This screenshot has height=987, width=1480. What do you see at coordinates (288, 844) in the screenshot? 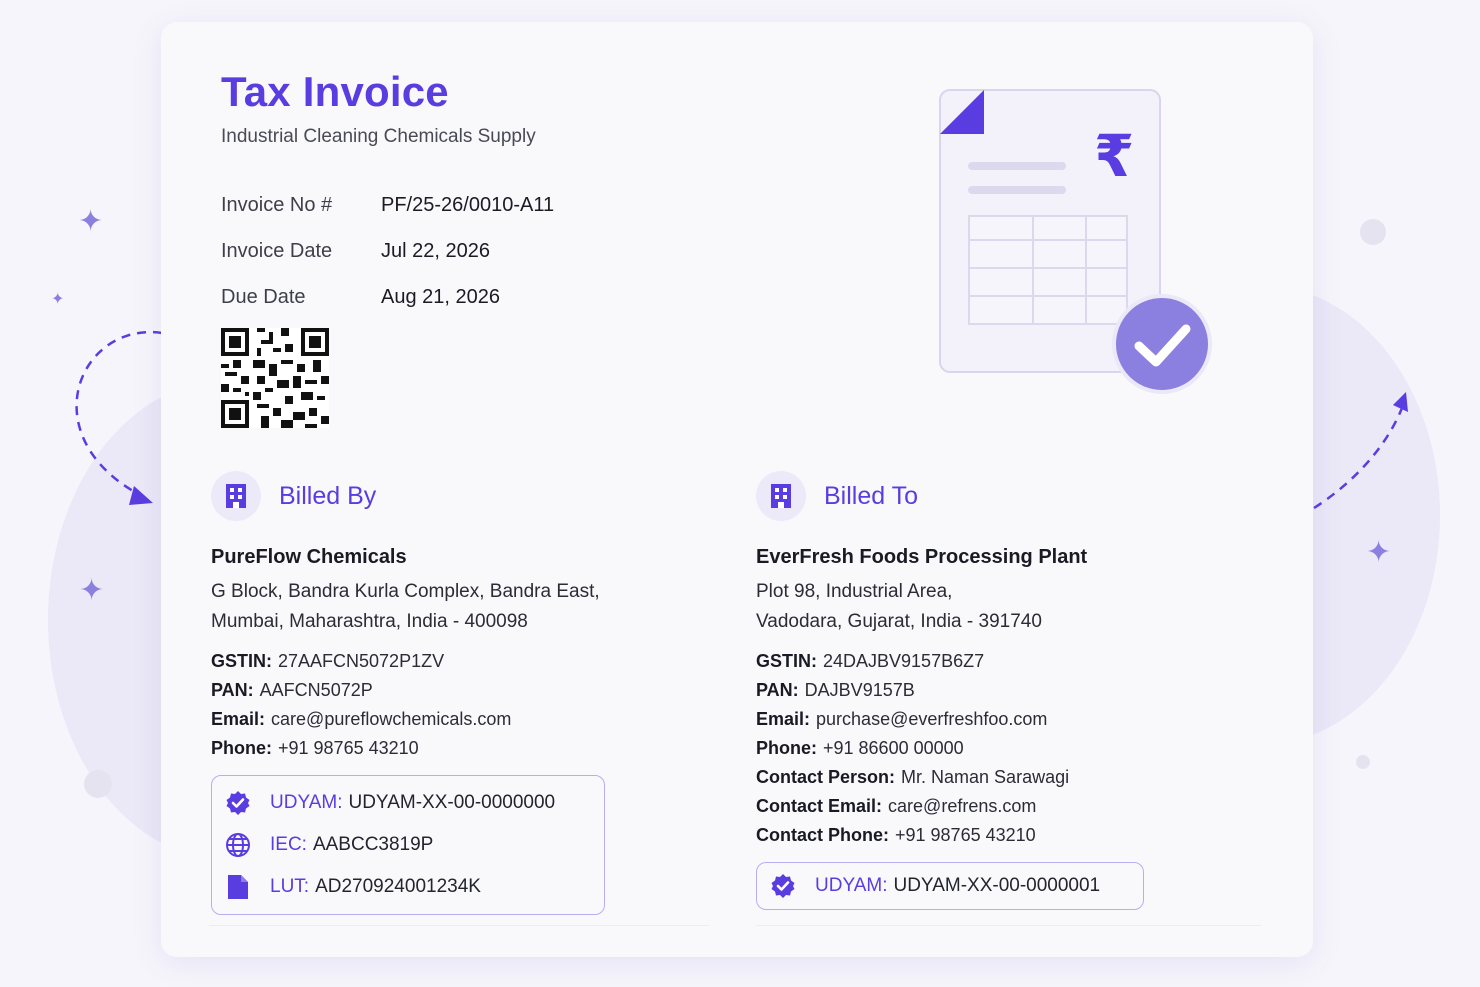
I see `badge-label: IEC:` at bounding box center [288, 844].